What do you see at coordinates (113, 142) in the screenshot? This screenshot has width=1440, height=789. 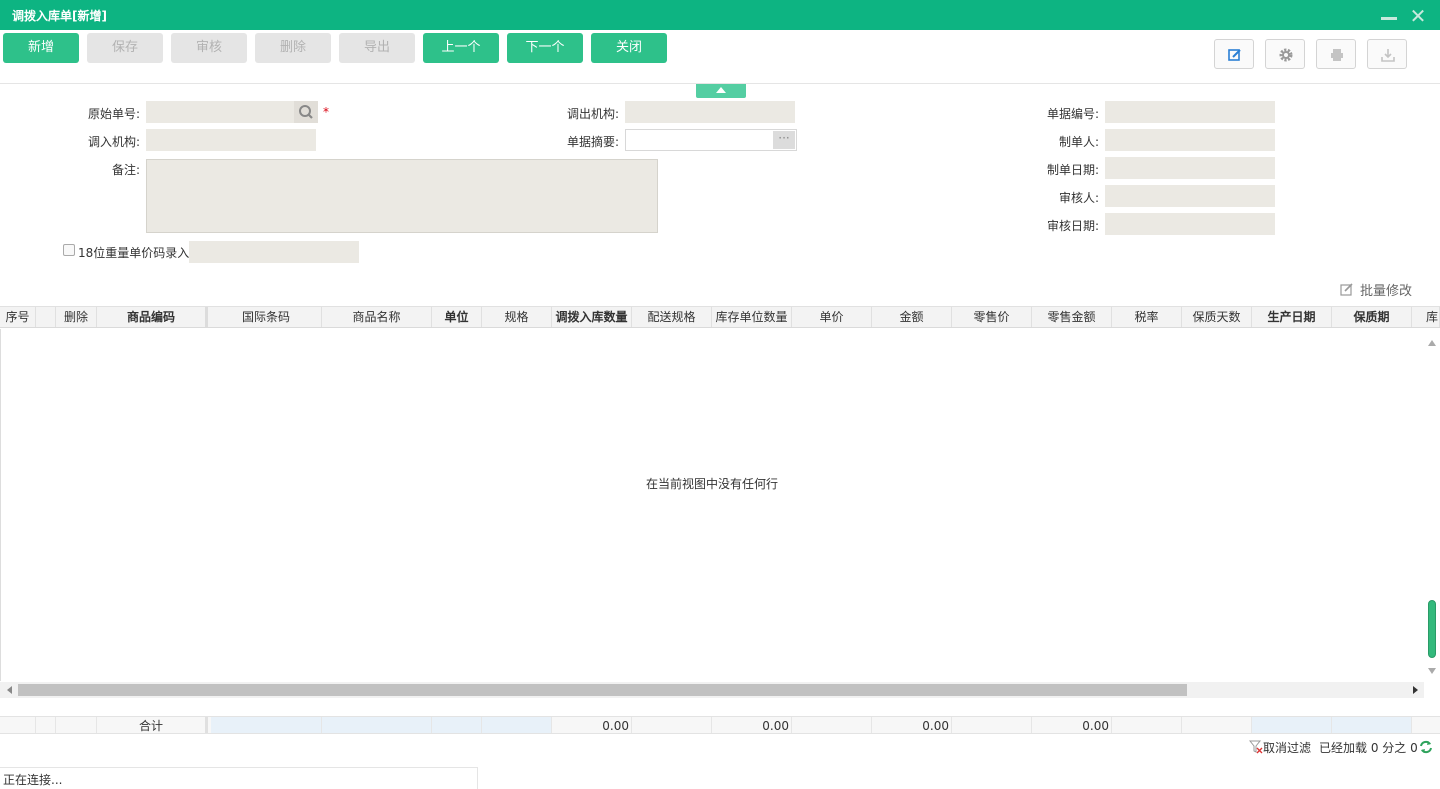 I see `in-org-label: 调入机构:` at bounding box center [113, 142].